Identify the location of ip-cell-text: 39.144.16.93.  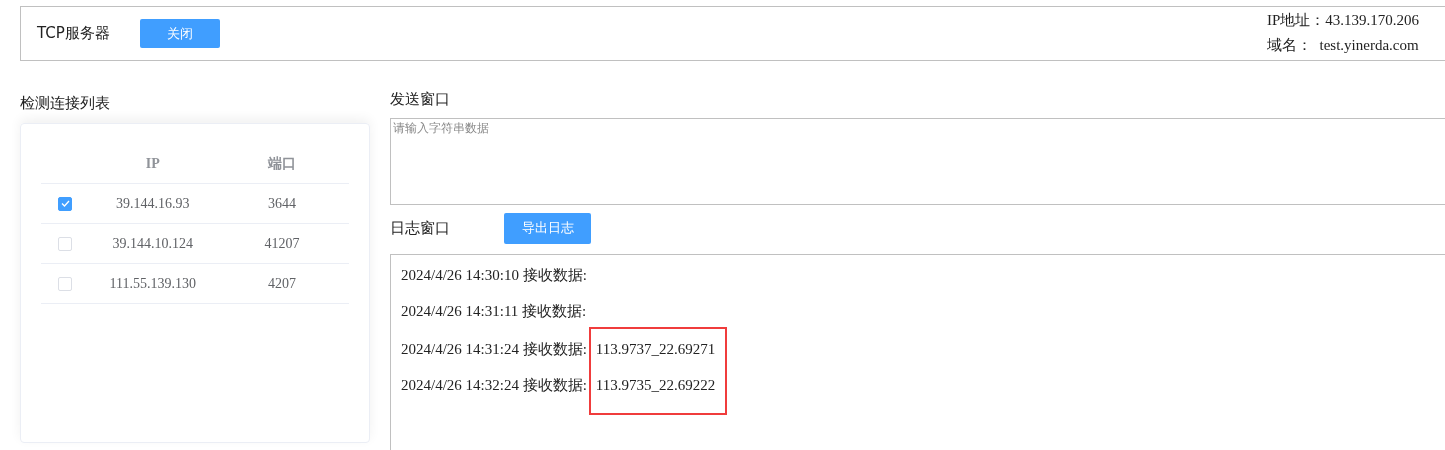
(153, 204).